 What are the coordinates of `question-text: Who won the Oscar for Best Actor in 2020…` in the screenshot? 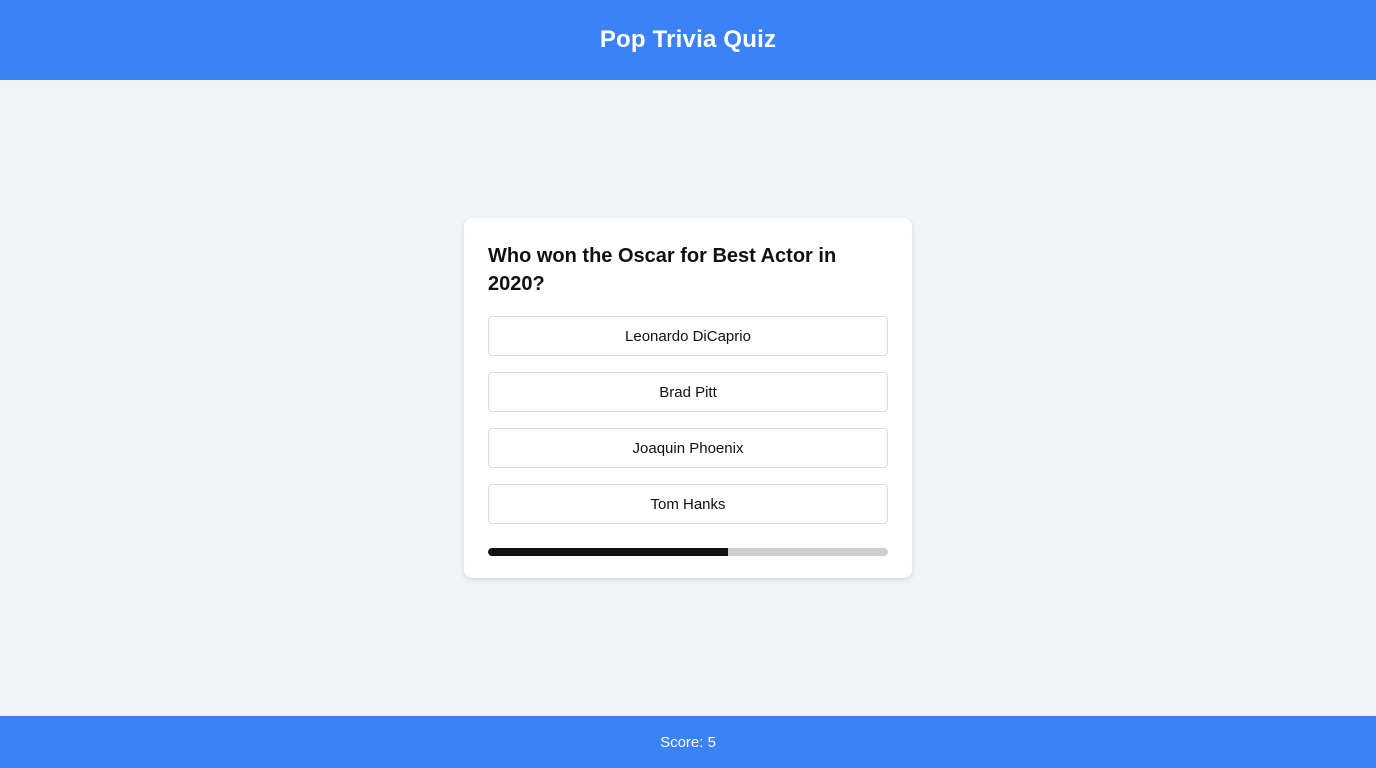 It's located at (662, 270).